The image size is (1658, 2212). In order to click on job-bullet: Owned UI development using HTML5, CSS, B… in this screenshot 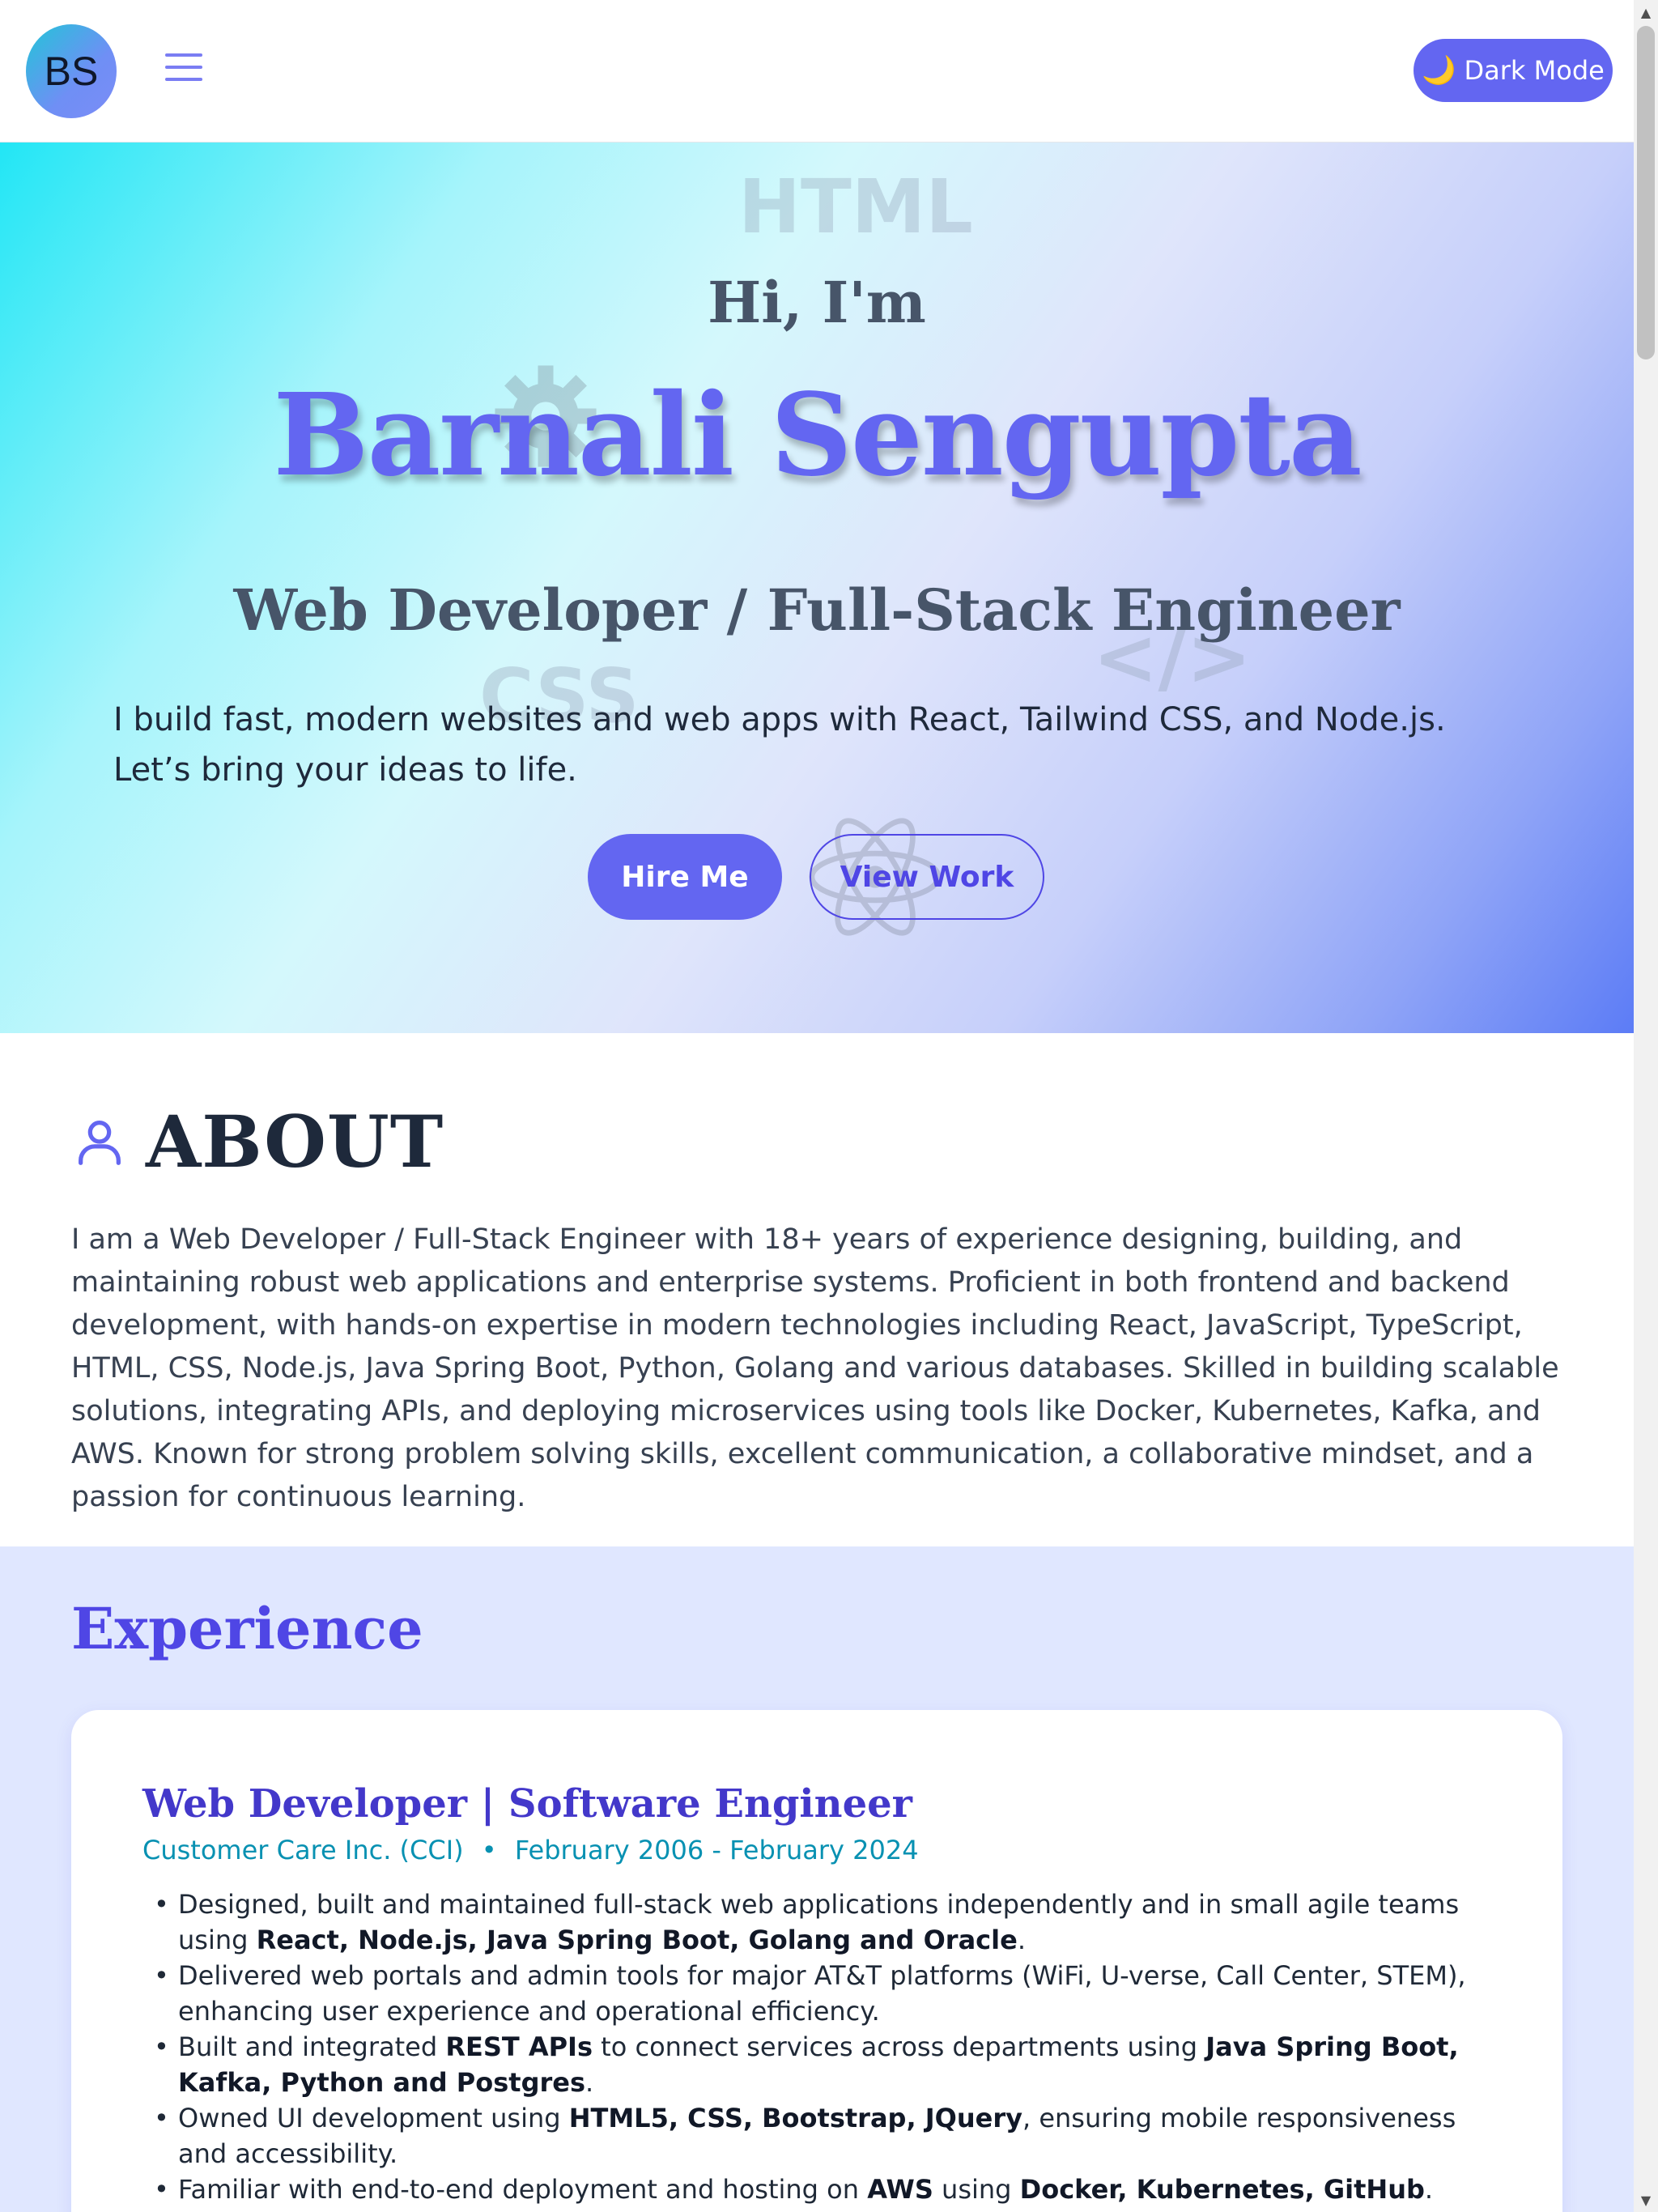, I will do `click(814, 2136)`.